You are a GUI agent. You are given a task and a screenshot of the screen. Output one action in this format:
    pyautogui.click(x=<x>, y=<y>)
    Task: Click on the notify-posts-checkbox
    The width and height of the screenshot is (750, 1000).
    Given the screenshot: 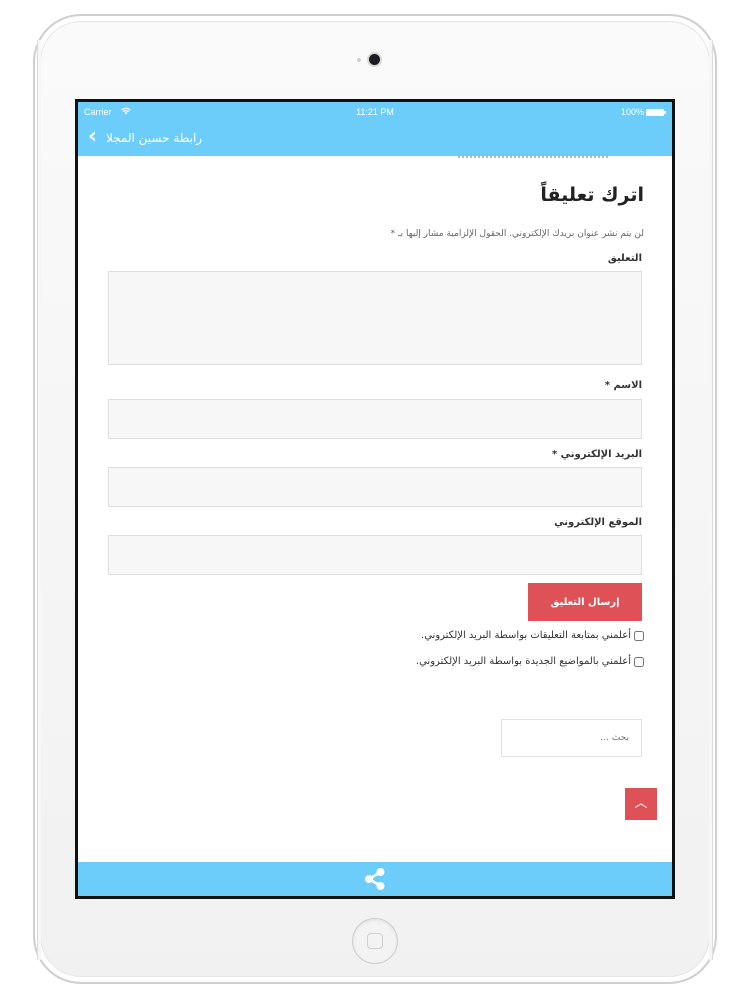 What is the action you would take?
    pyautogui.click(x=639, y=661)
    